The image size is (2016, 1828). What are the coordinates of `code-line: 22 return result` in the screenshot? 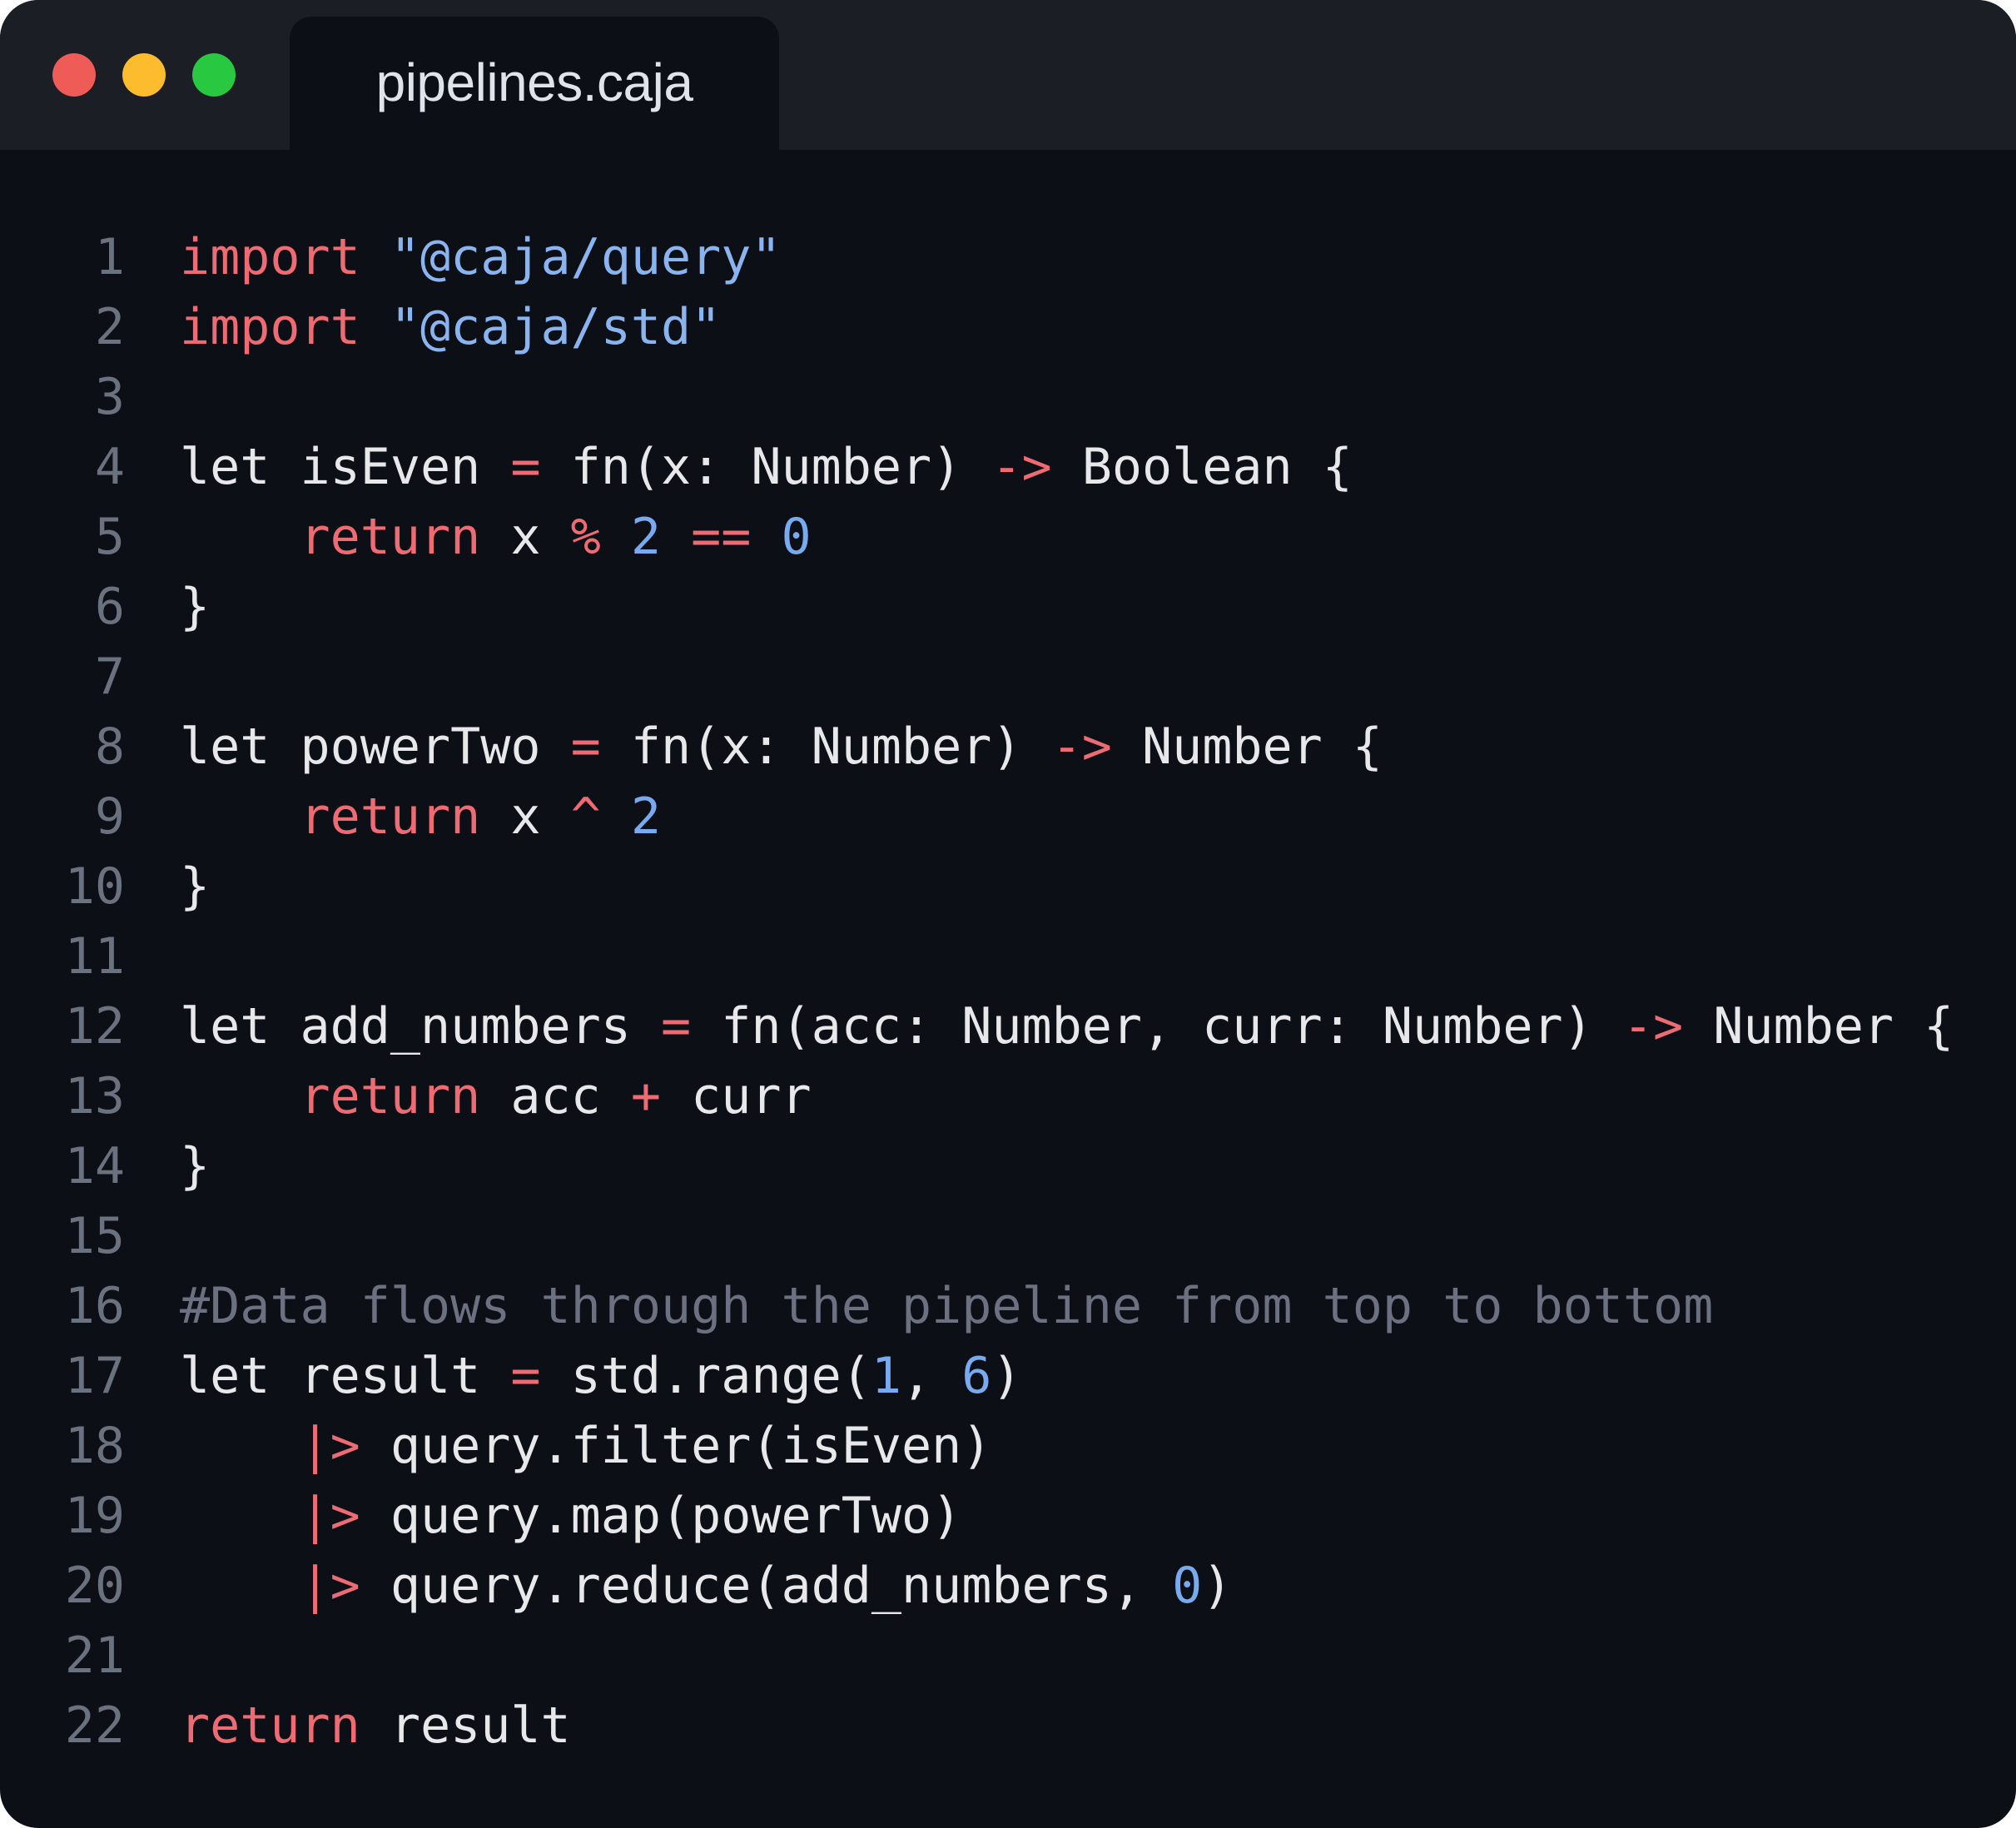 It's located at (1008, 1726).